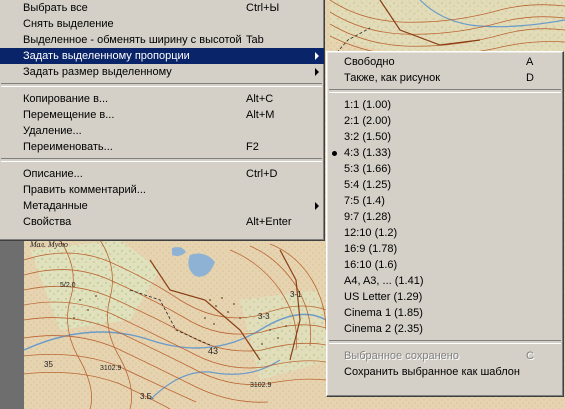 The width and height of the screenshot is (565, 409). I want to click on menu-item-shortcut: Alt+C, so click(260, 99).